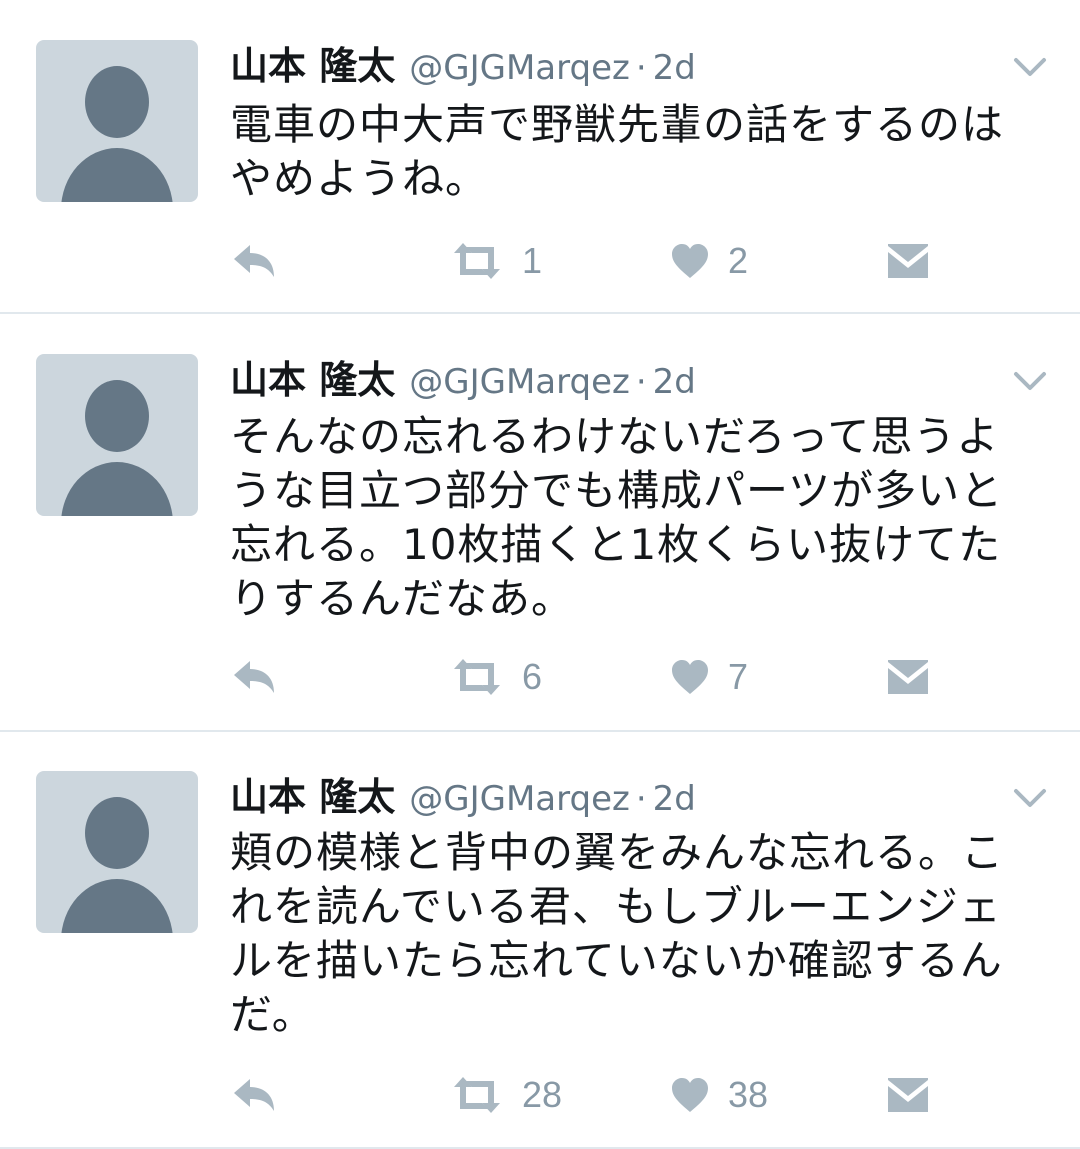 This screenshot has height=1149, width=1080. Describe the element at coordinates (617, 151) in the screenshot. I see `tweet-text: 電車の中大声で野獣先輩の話をするのは やめようね。` at that location.